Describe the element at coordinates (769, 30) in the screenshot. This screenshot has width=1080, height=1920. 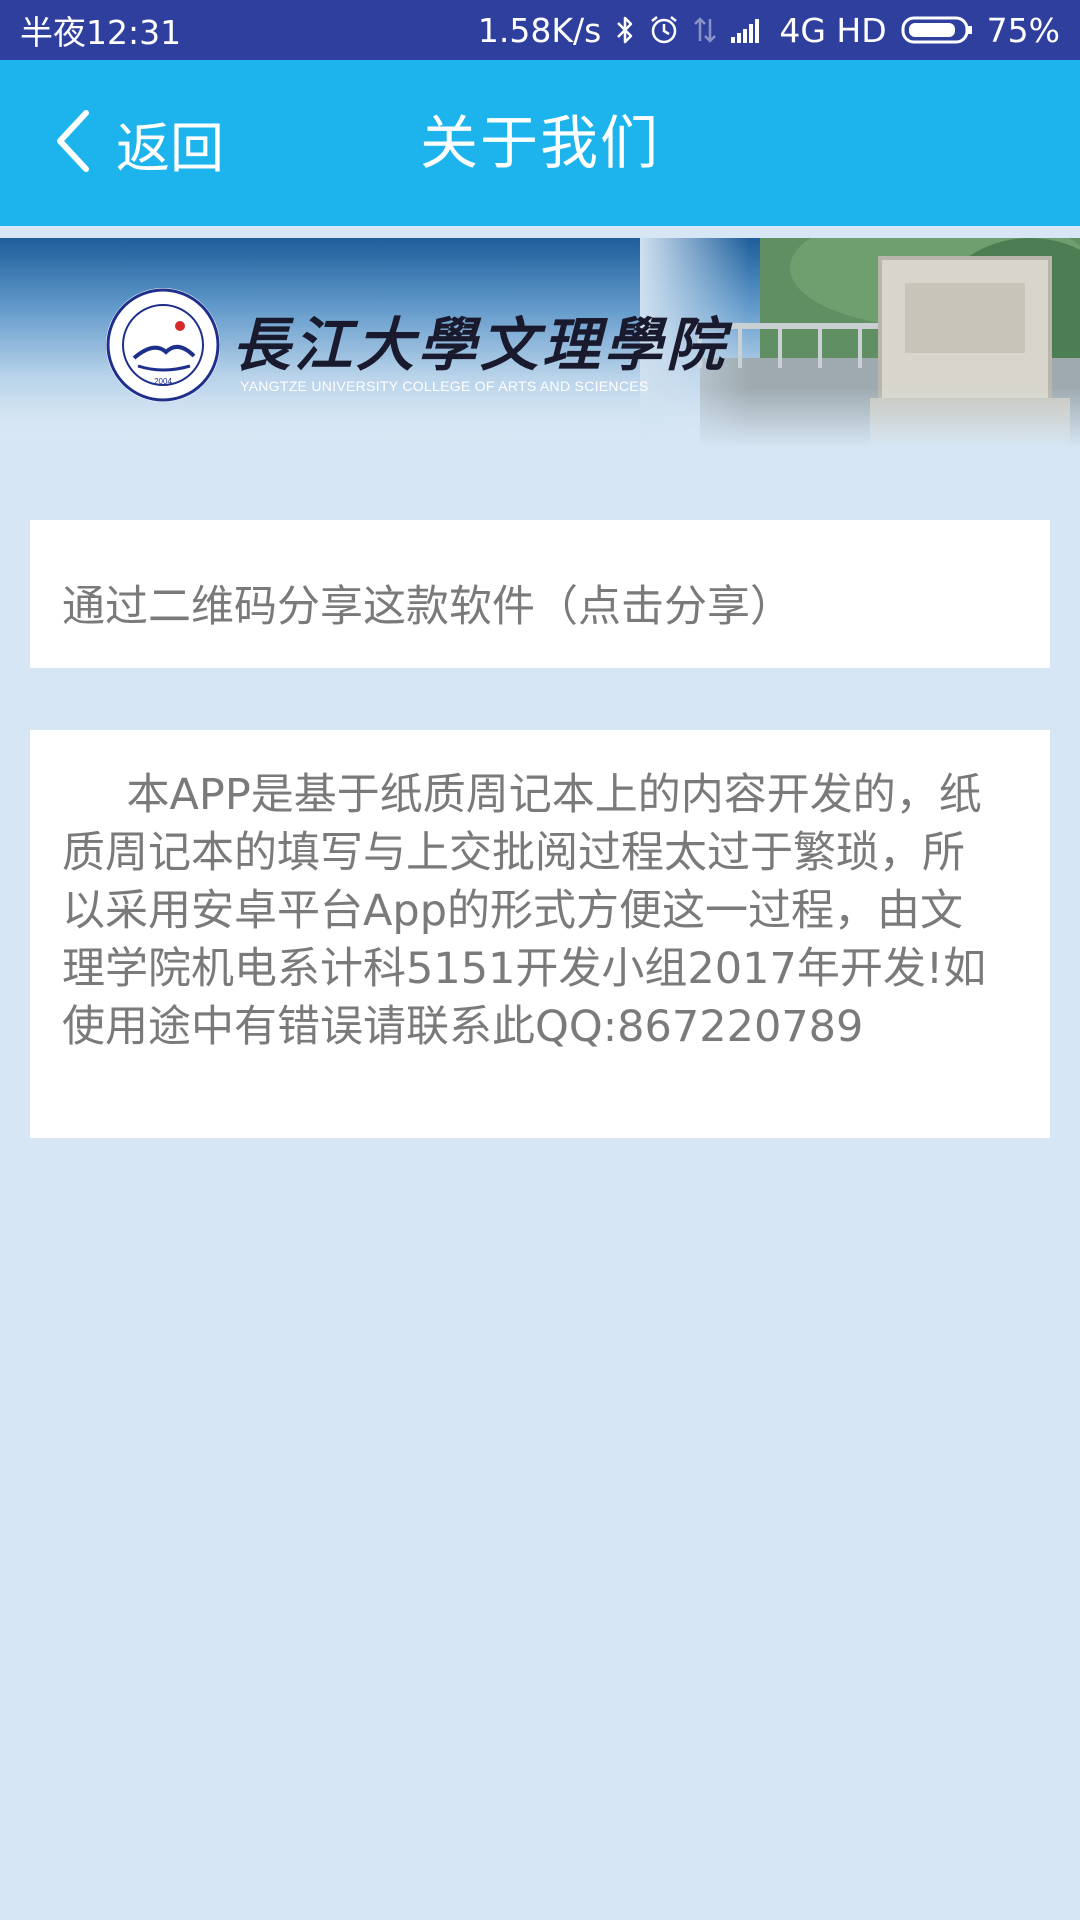
I see `status-indicators: 1.58K/s 4G HD 75%` at that location.